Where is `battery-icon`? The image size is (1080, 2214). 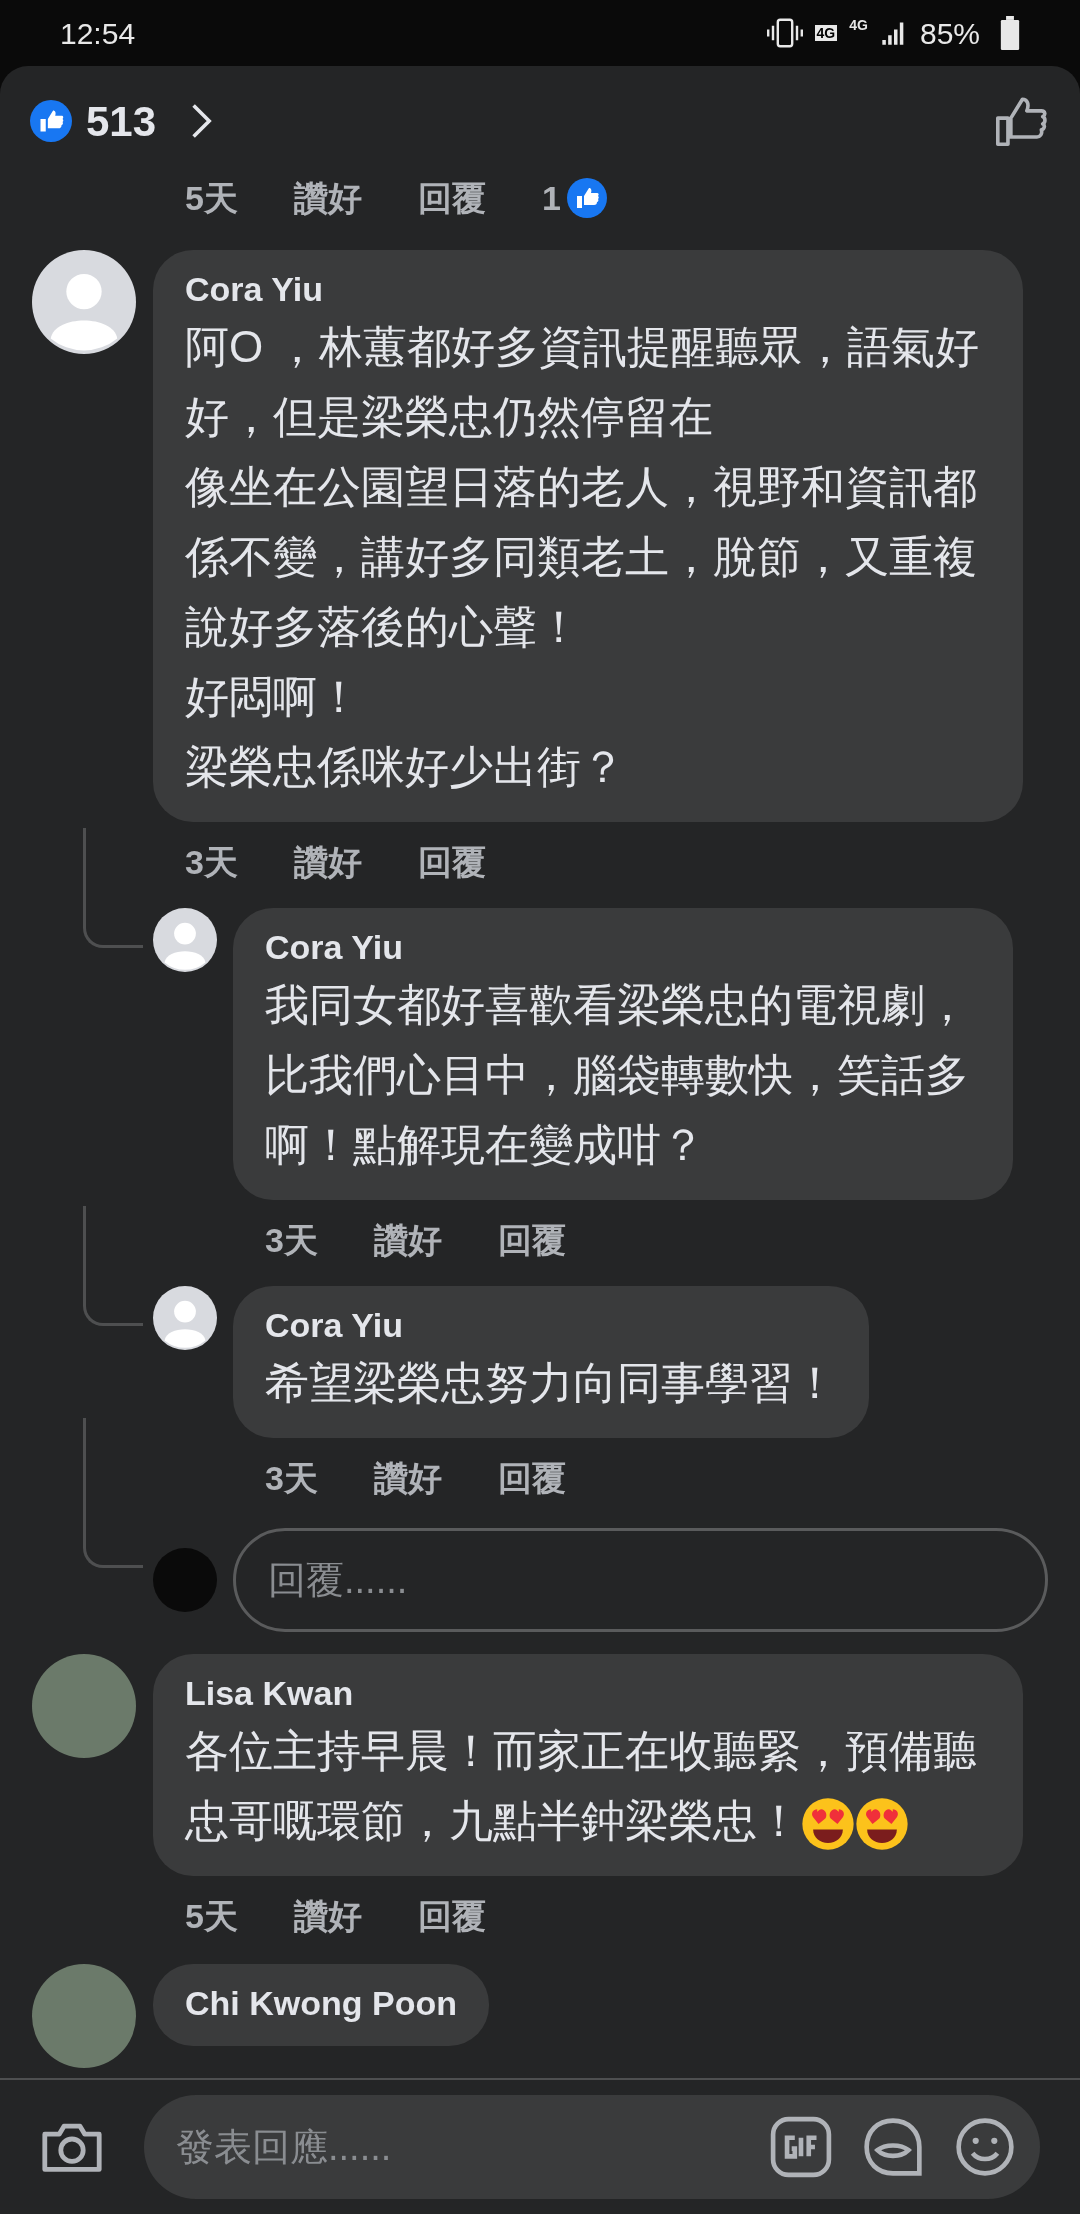
battery-icon is located at coordinates (1010, 33).